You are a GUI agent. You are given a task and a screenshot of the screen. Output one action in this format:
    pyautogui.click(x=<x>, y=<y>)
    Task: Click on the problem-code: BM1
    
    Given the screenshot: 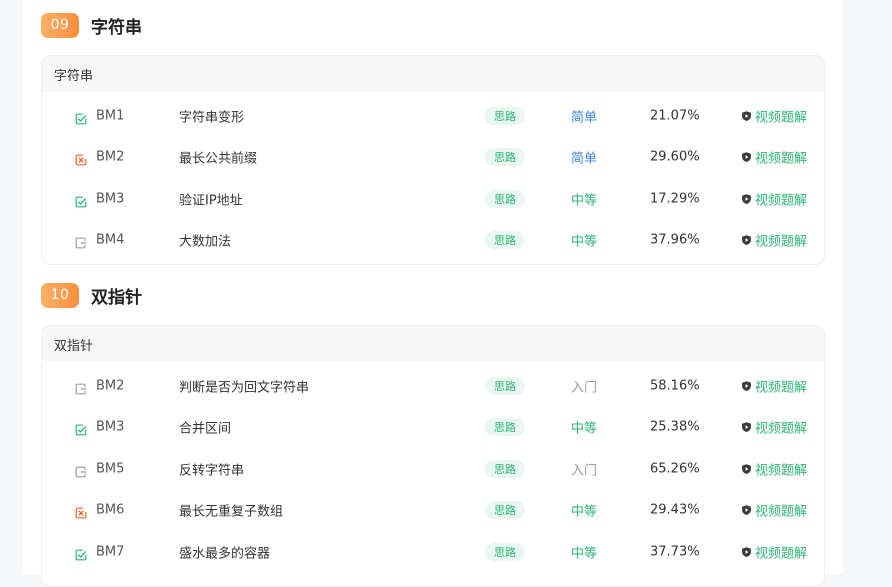 What is the action you would take?
    pyautogui.click(x=110, y=116)
    